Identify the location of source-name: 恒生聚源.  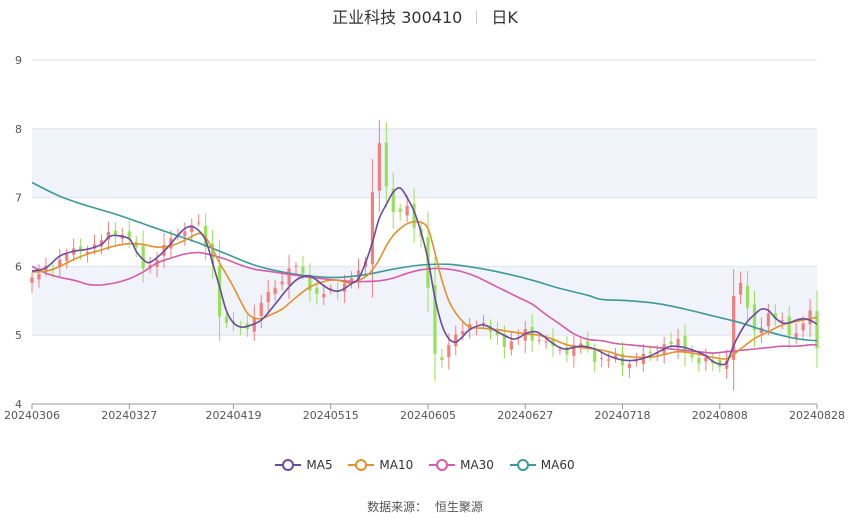
(458, 507).